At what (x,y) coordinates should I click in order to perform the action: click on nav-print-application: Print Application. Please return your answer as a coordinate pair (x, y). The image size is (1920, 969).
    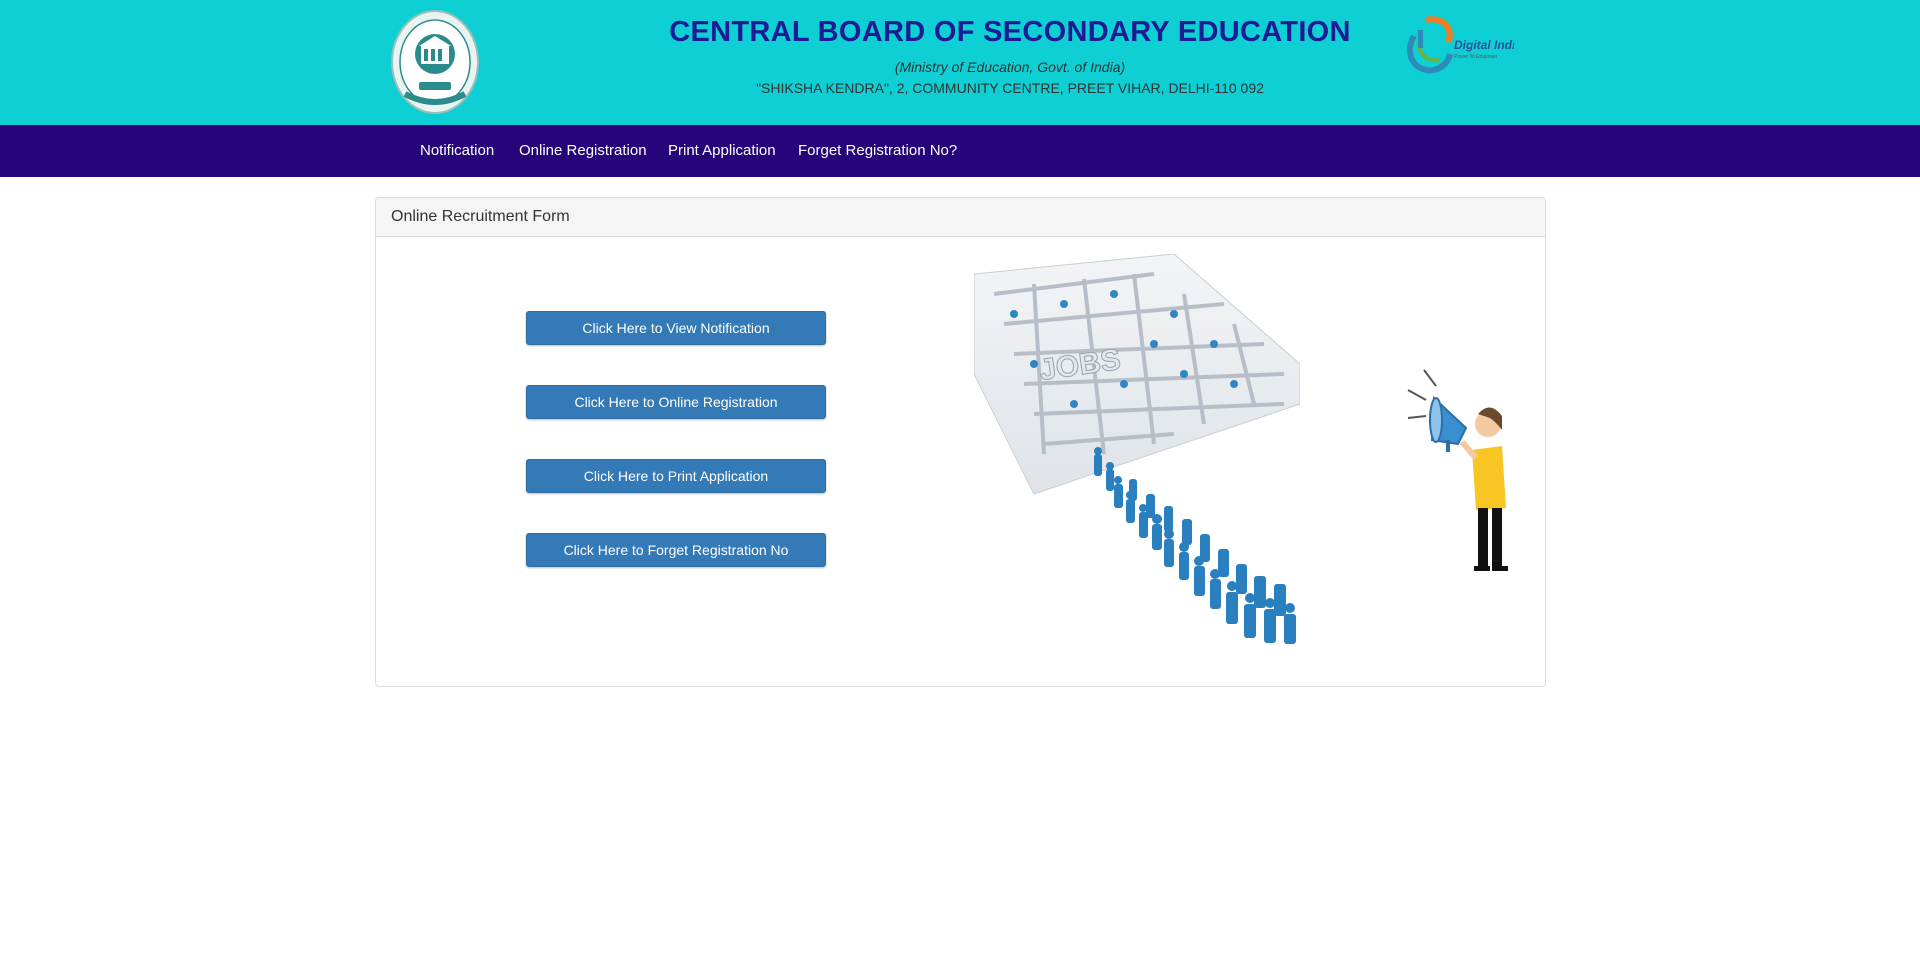
    Looking at the image, I should click on (722, 151).